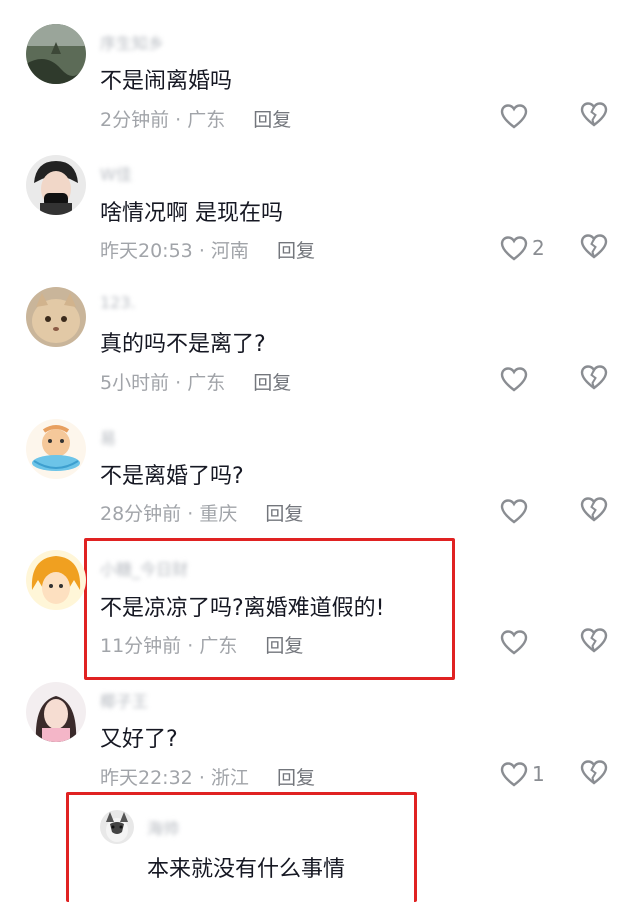  What do you see at coordinates (538, 248) in the screenshot?
I see `like-count: 2` at bounding box center [538, 248].